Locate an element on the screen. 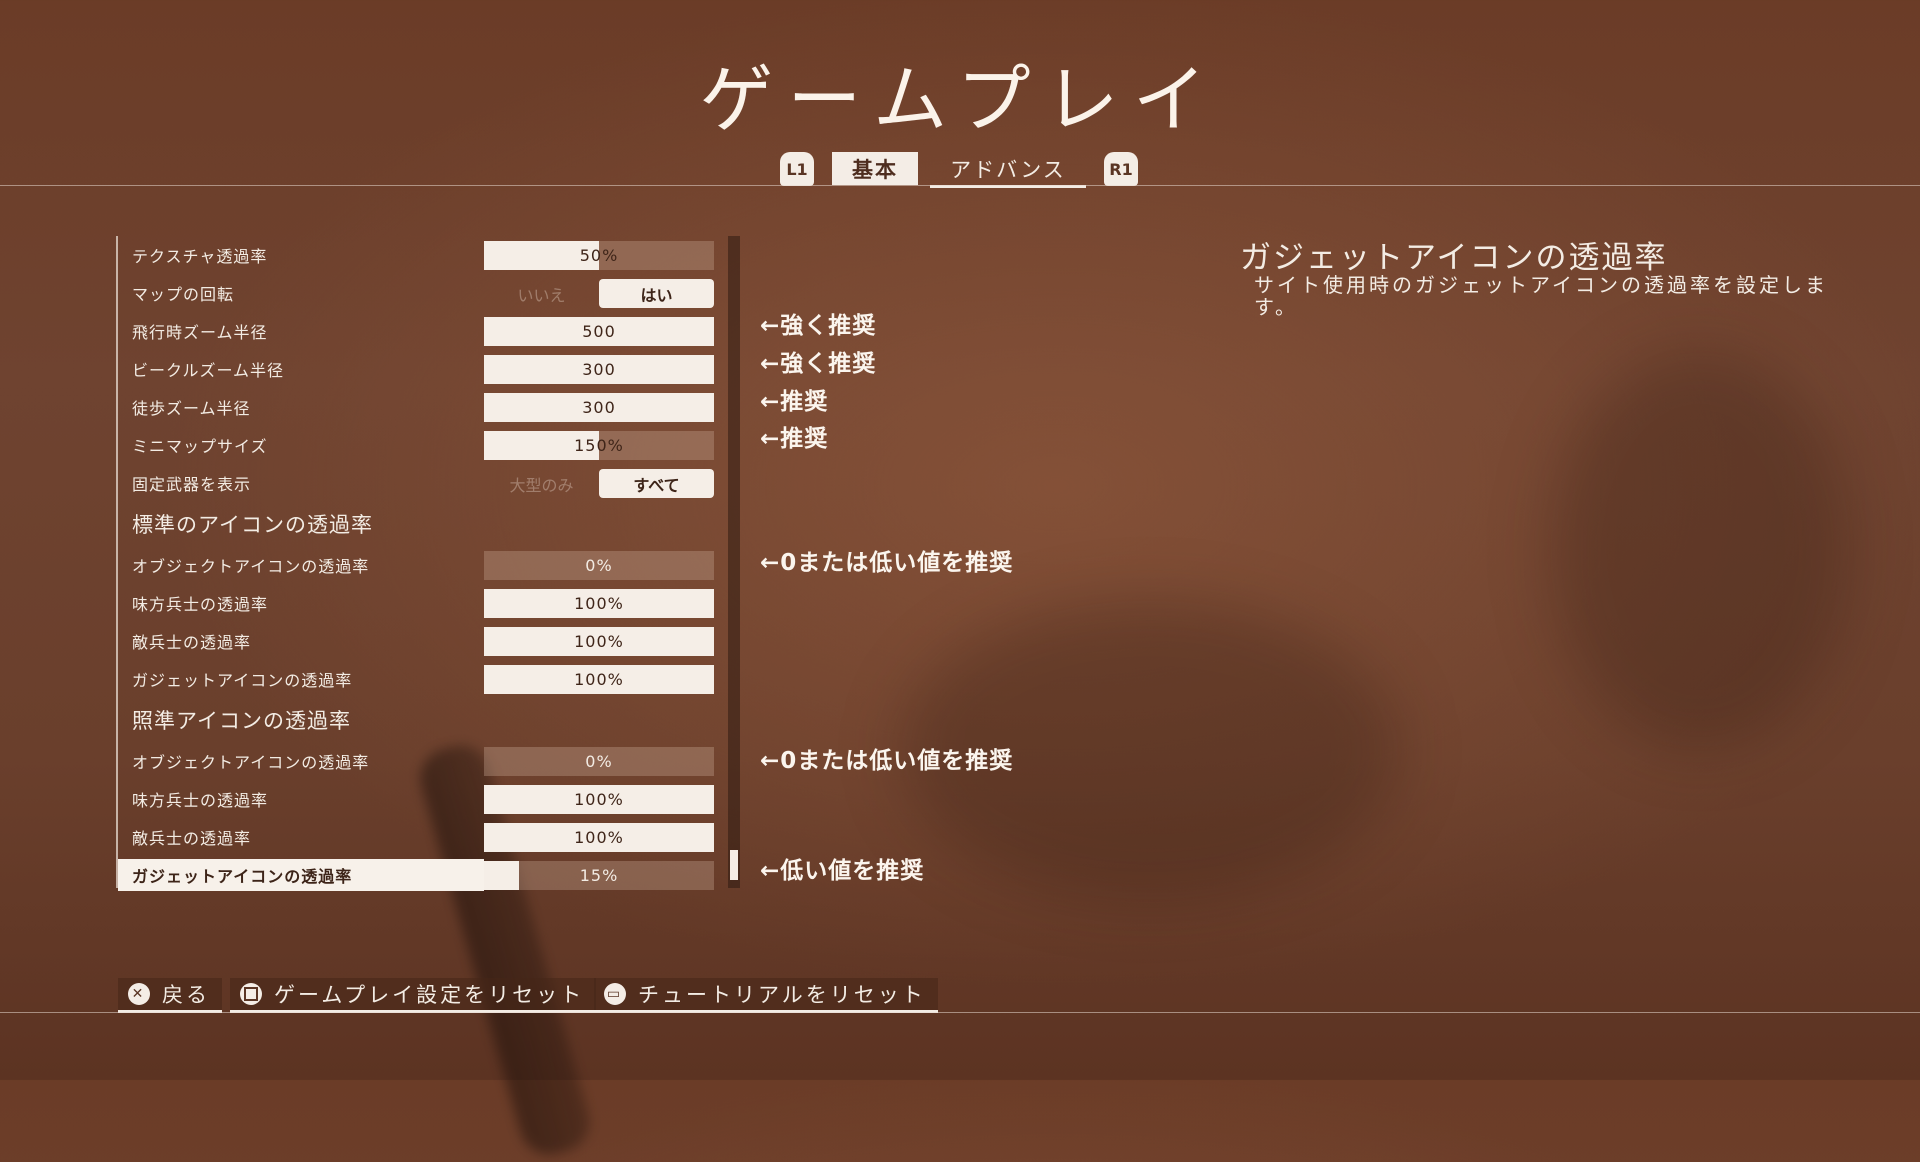 Image resolution: width=1920 pixels, height=1162 pixels. setting-label: ビークルズーム半径 is located at coordinates (208, 370).